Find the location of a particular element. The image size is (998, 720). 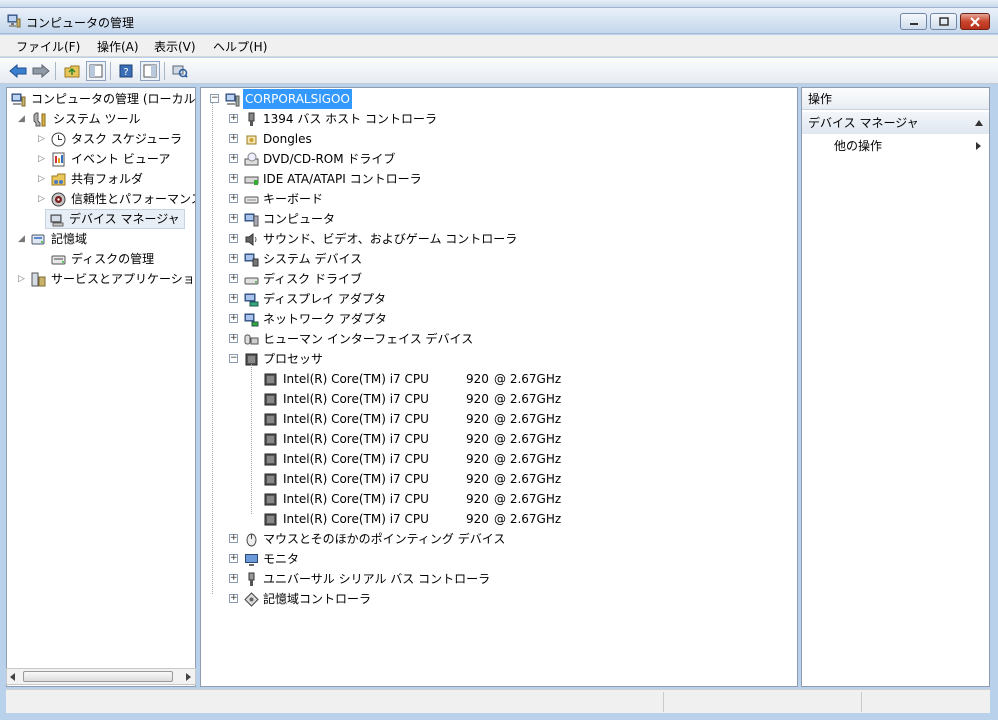

actions-section-device-manager: デバイス マネージャ is located at coordinates (895, 123).